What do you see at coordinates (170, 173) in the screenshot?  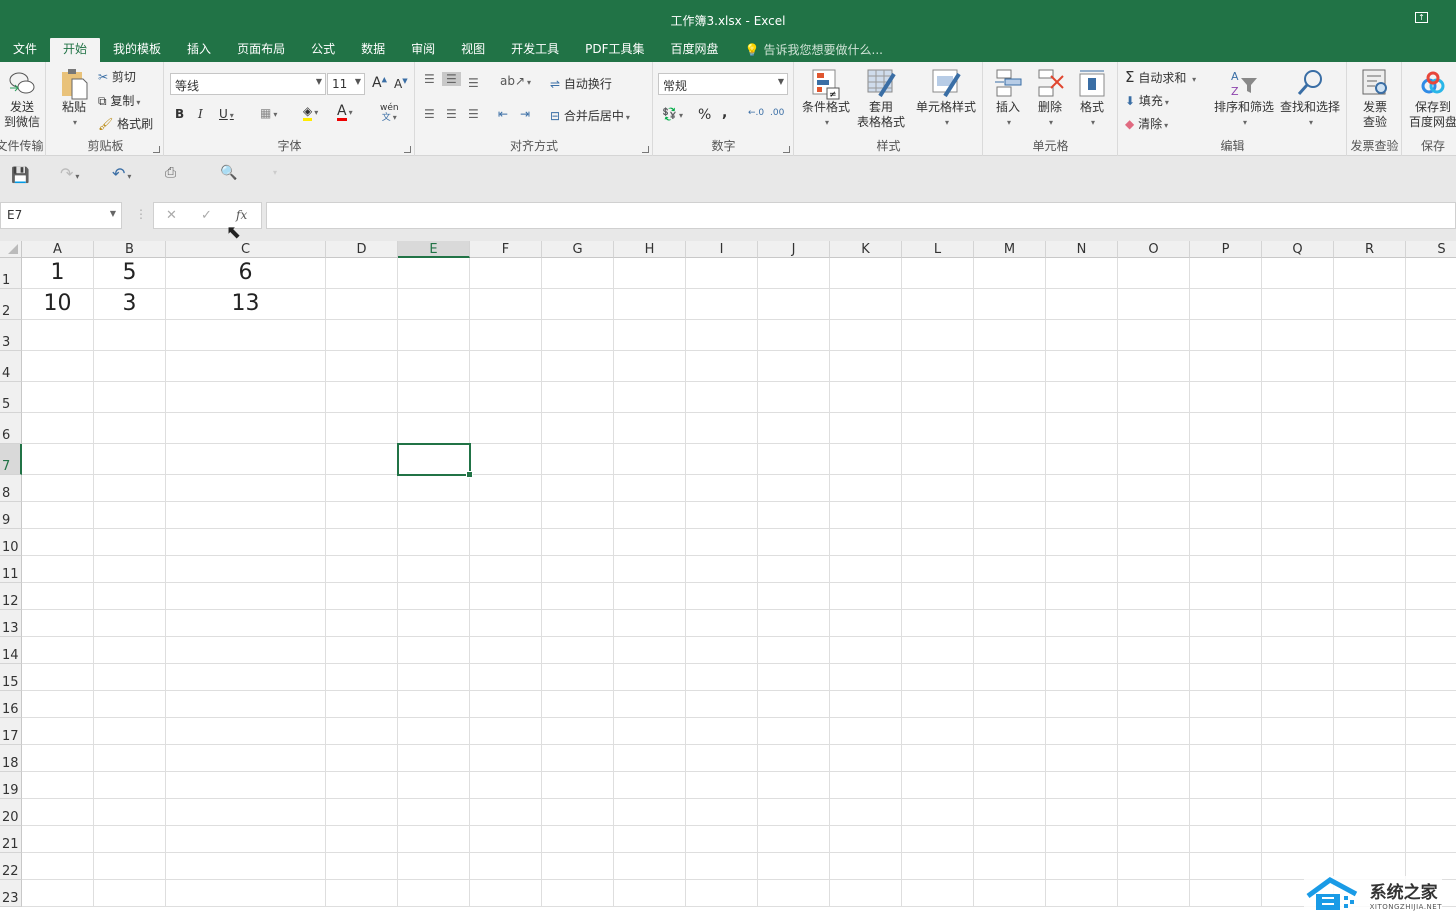 I see `print-icon: ⎙` at bounding box center [170, 173].